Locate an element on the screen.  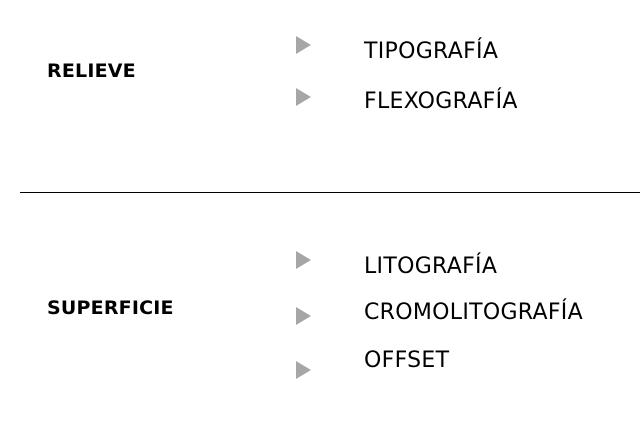
list-item-tipografia: TIPOGRAFÍA is located at coordinates (320, 51).